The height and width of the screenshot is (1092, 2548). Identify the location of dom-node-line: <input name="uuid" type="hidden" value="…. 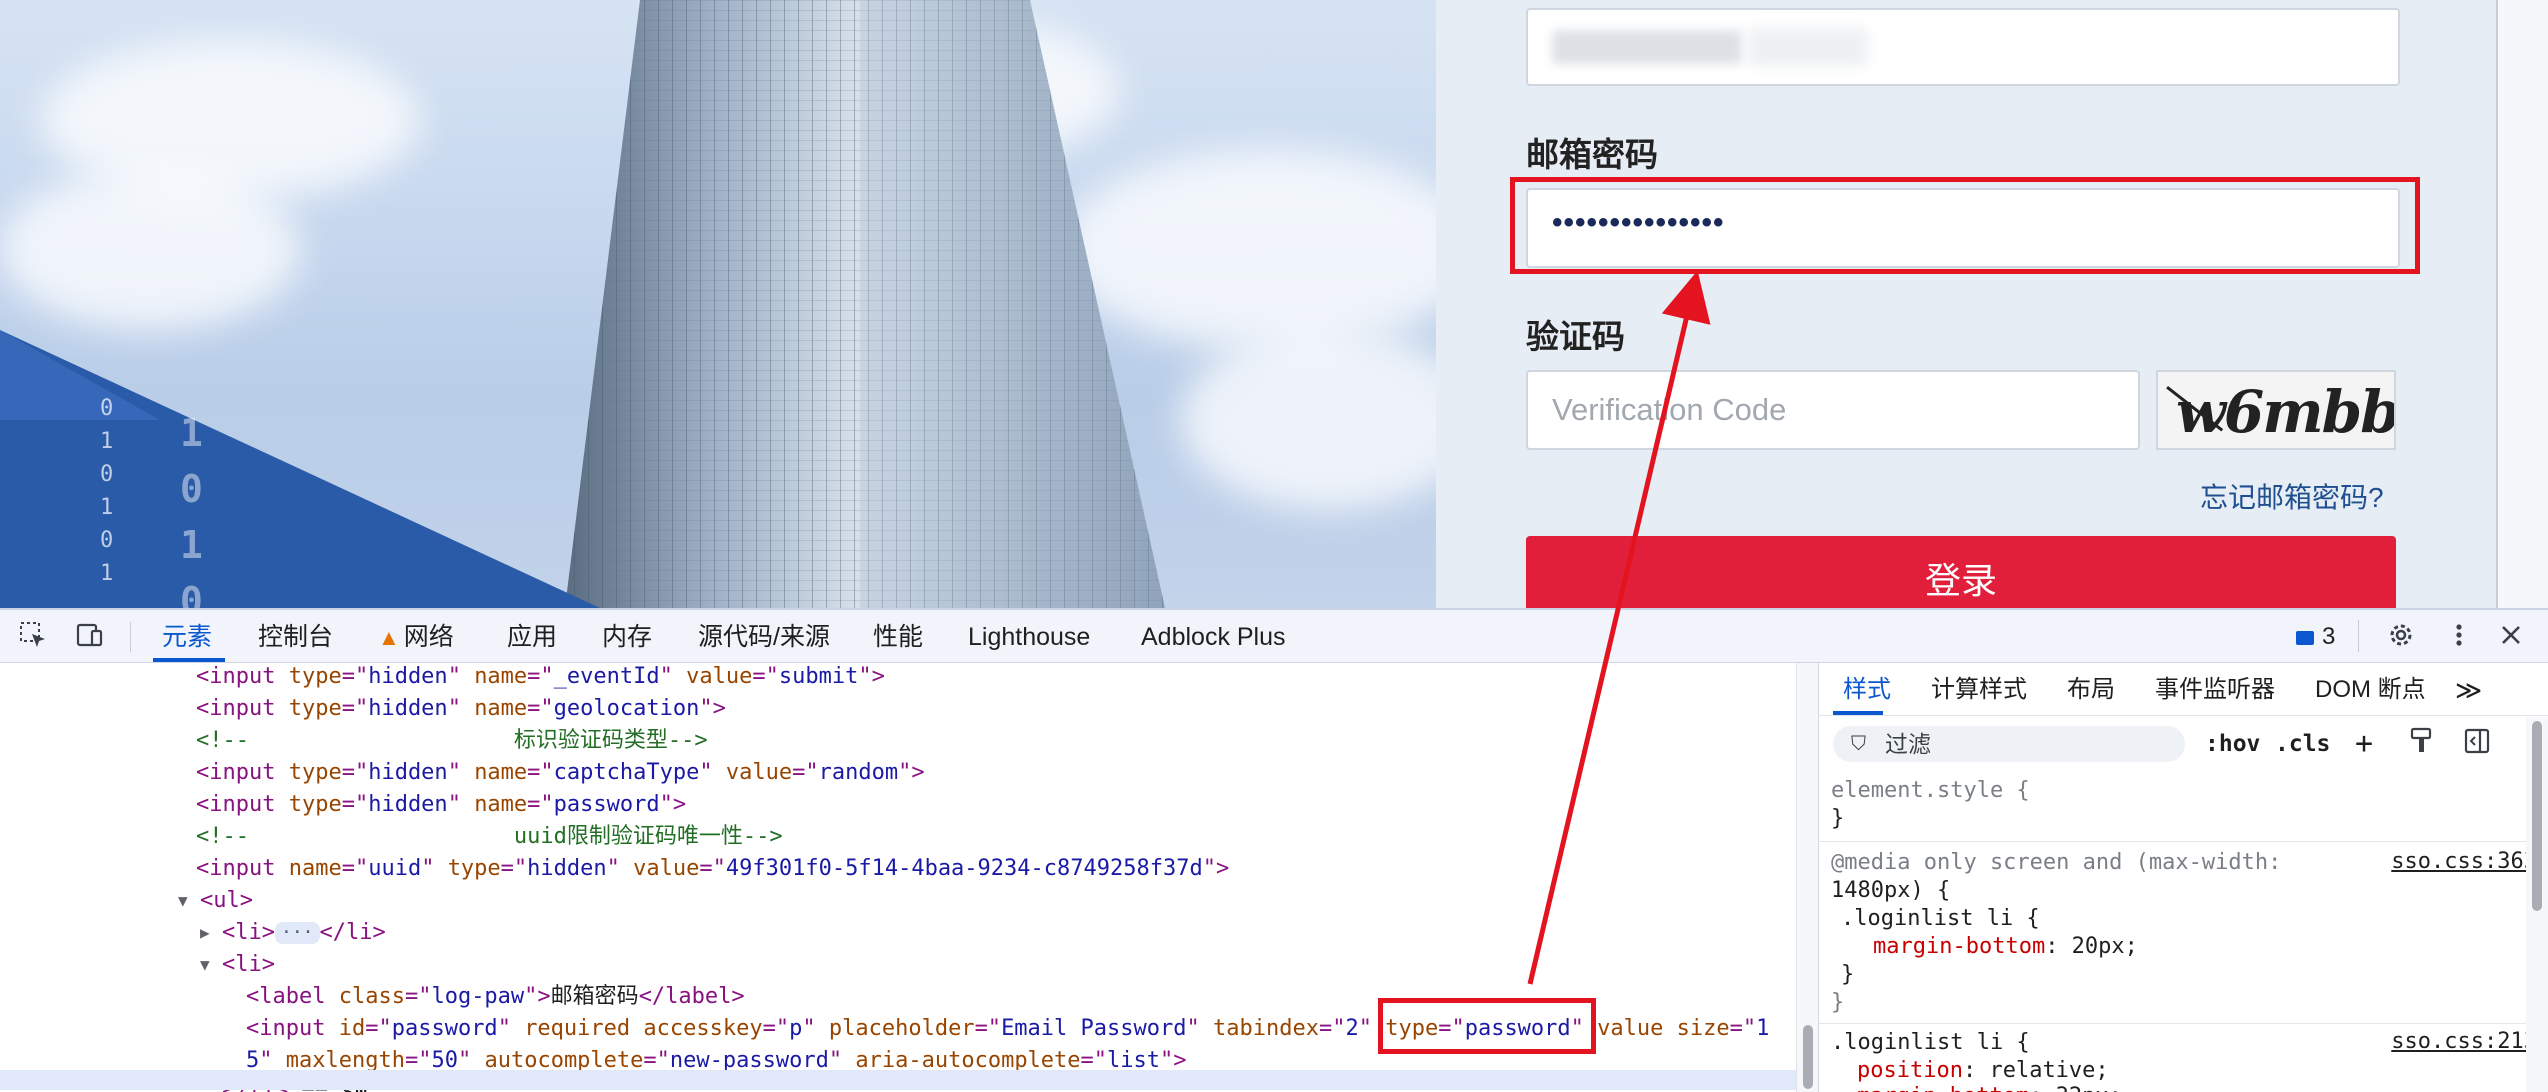
(712, 869).